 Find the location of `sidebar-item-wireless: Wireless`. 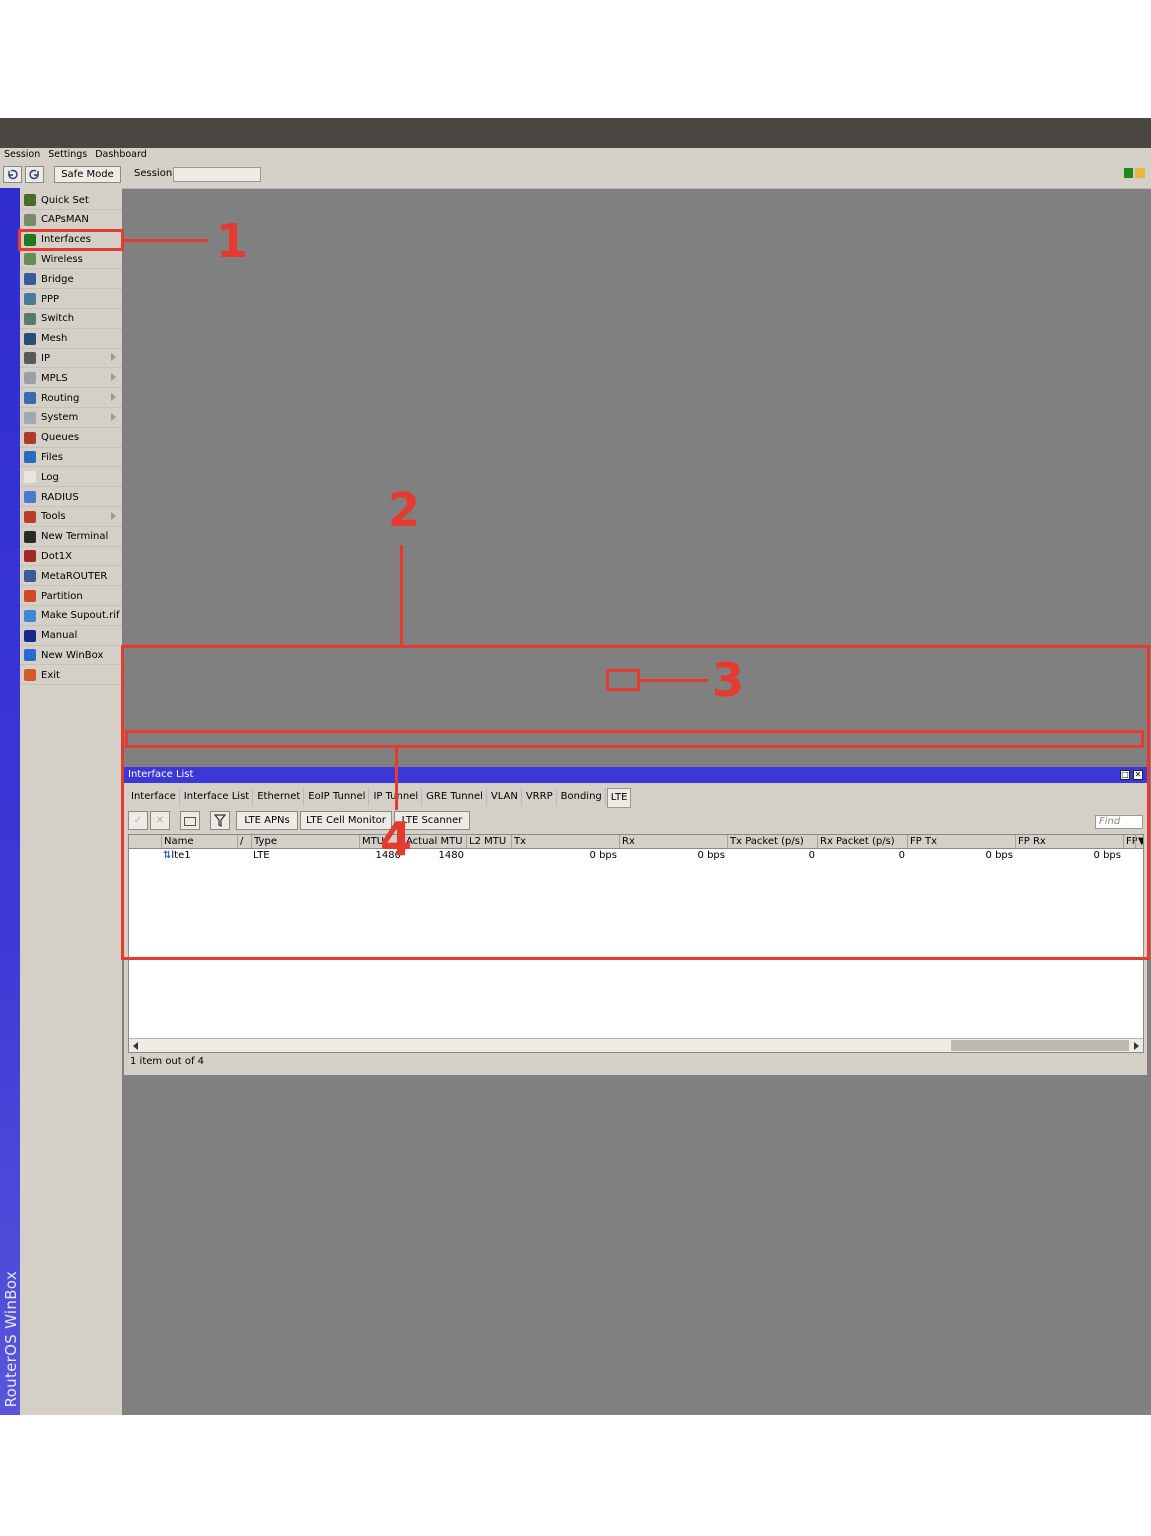

sidebar-item-wireless: Wireless is located at coordinates (71, 260).